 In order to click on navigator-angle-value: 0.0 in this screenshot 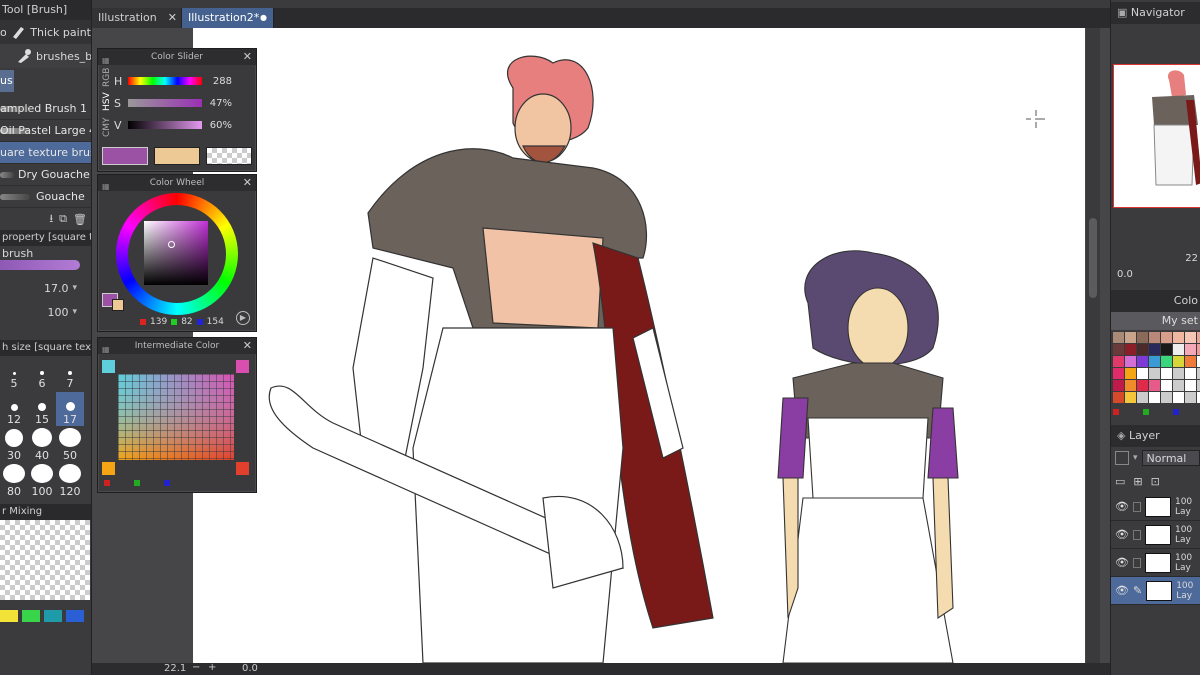, I will do `click(1125, 274)`.